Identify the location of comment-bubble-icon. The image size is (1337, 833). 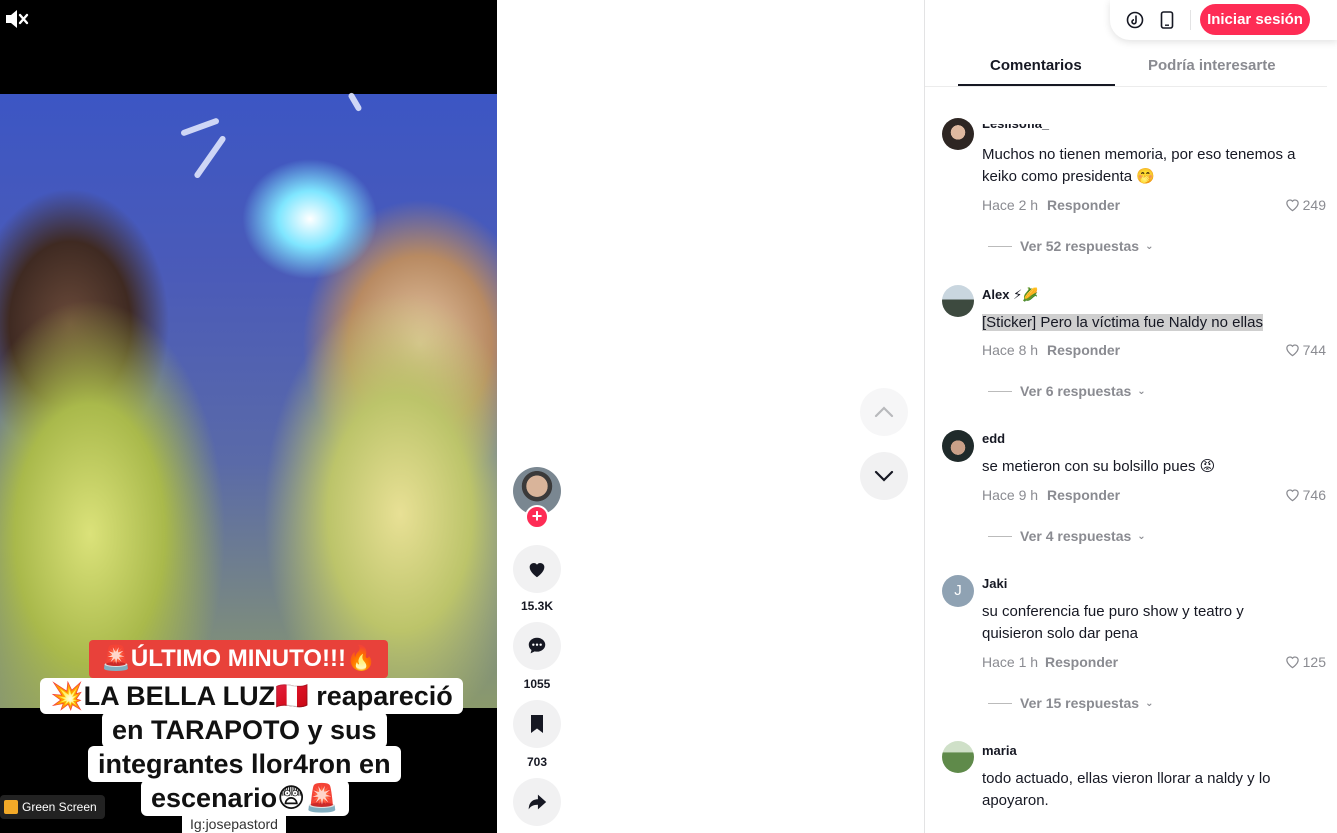
(537, 645).